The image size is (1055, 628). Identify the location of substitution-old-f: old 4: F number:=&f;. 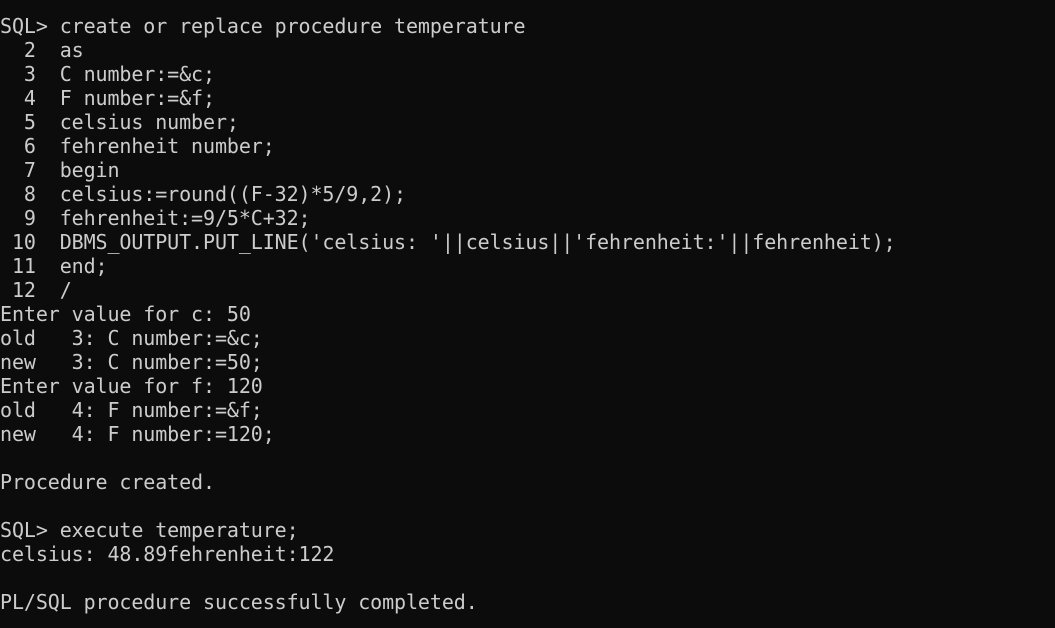
(131, 410).